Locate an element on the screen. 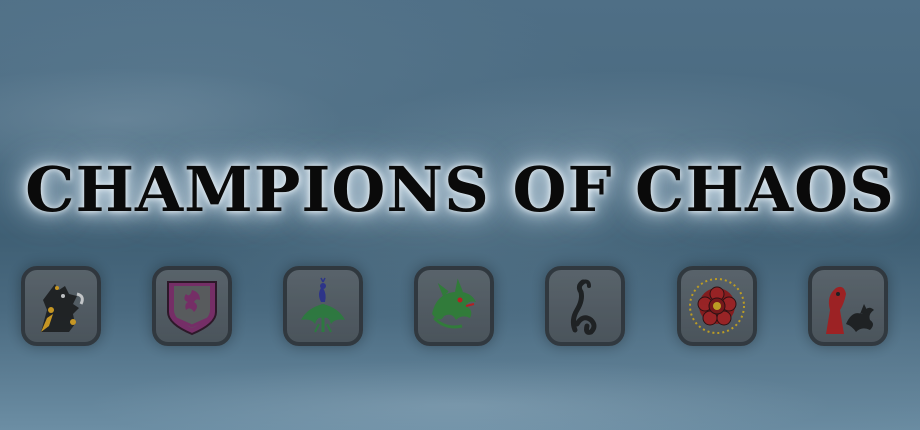 The height and width of the screenshot is (430, 920). rose-icon is located at coordinates (717, 306).